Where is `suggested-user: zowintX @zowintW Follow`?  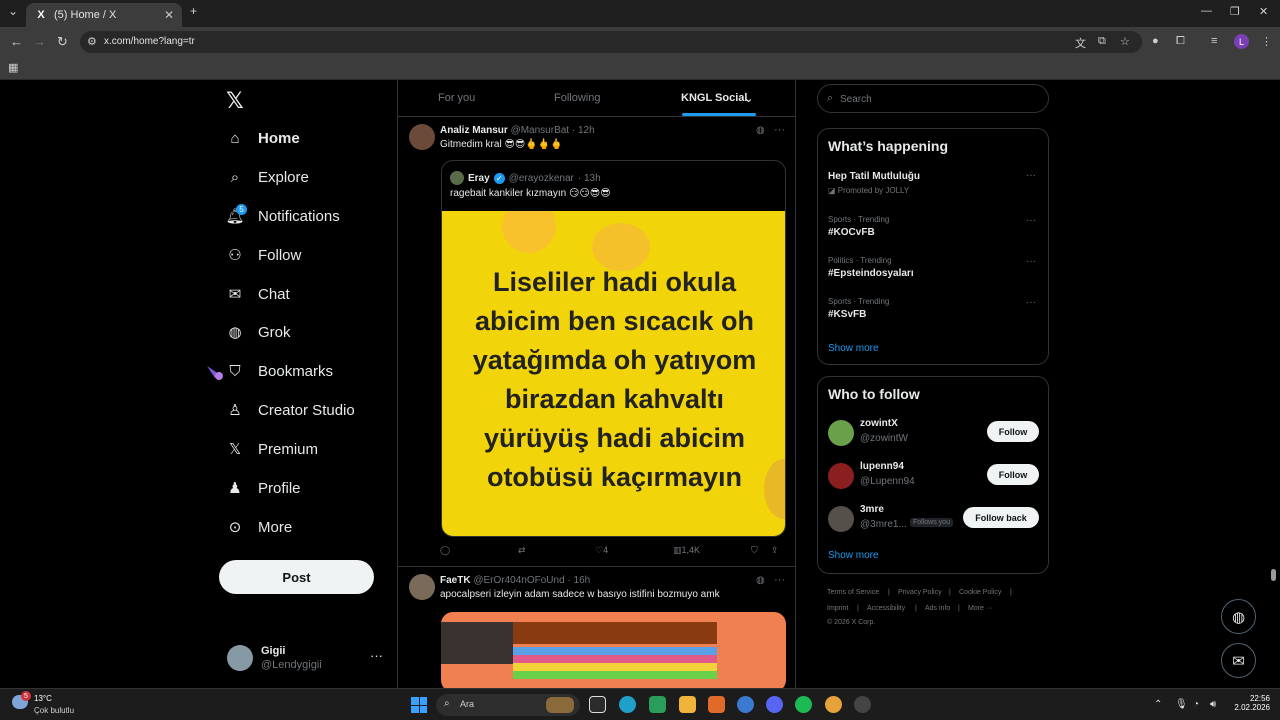
suggested-user: zowintX @zowintW Follow is located at coordinates (933, 434).